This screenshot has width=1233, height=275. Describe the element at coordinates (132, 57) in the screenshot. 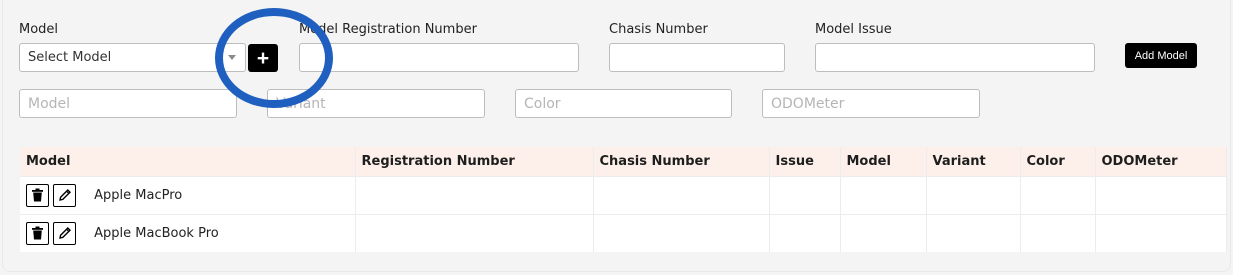

I see `model-select: Select Model` at that location.